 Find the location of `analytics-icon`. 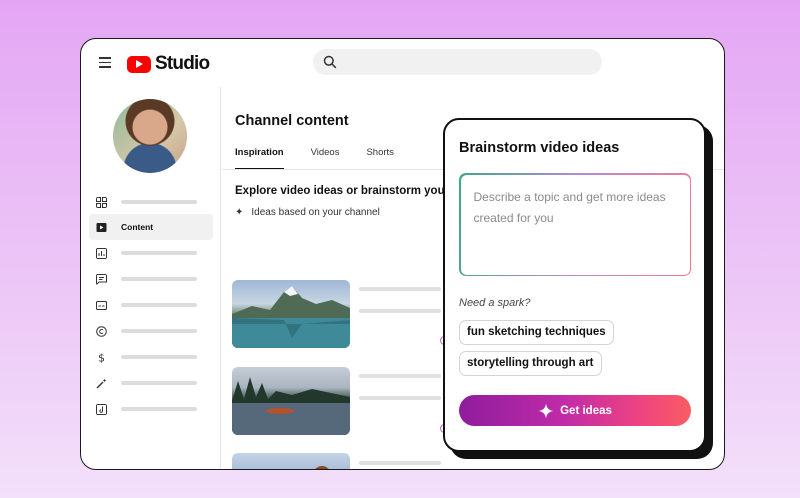

analytics-icon is located at coordinates (101, 253).